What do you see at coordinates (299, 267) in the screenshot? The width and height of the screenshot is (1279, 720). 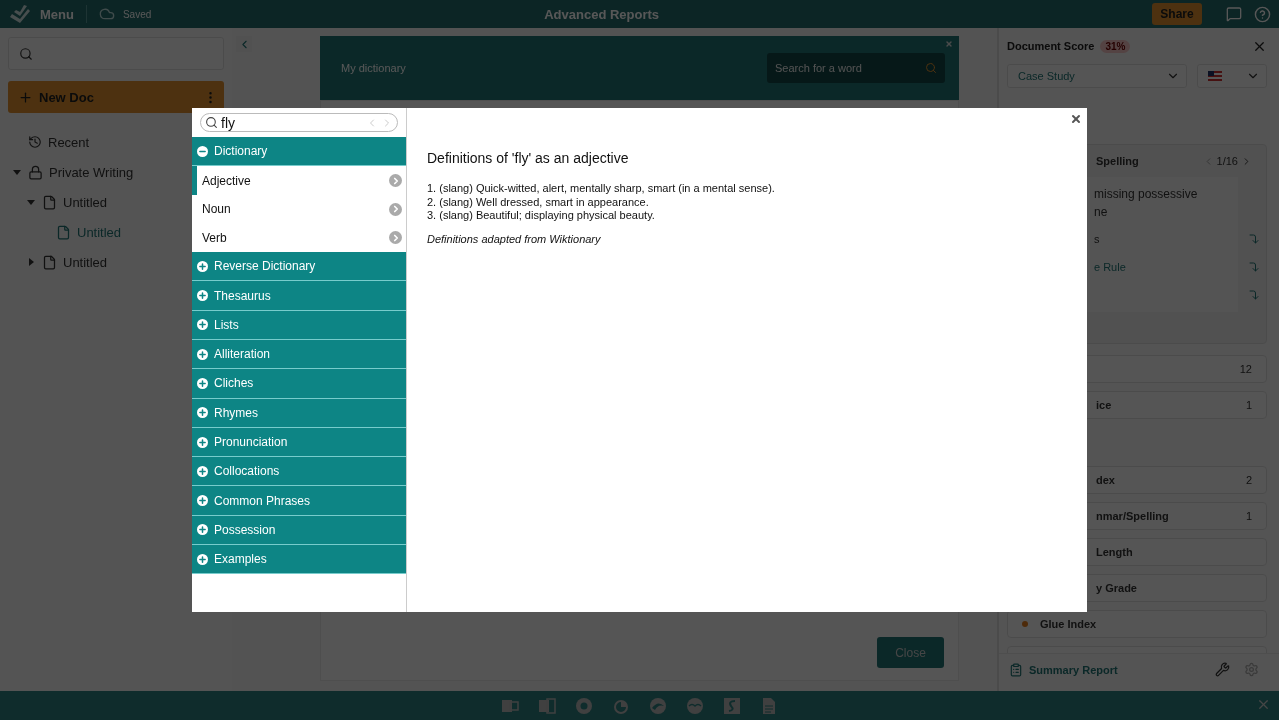 I see `section-header: Reverse Dictionary` at bounding box center [299, 267].